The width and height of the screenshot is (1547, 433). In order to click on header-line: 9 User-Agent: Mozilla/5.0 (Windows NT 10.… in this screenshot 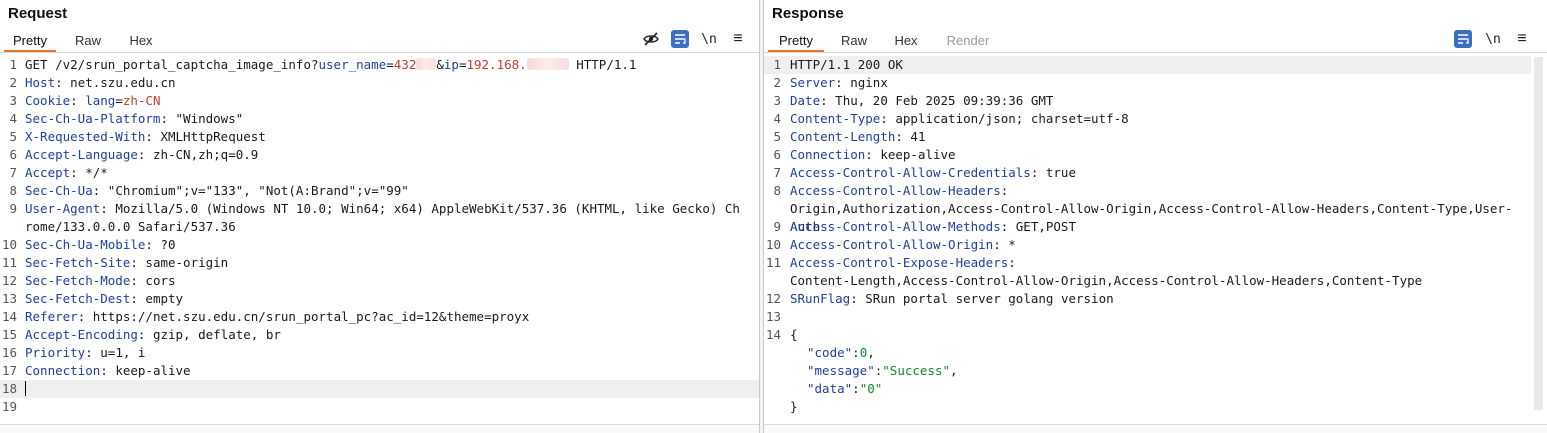, I will do `click(374, 217)`.